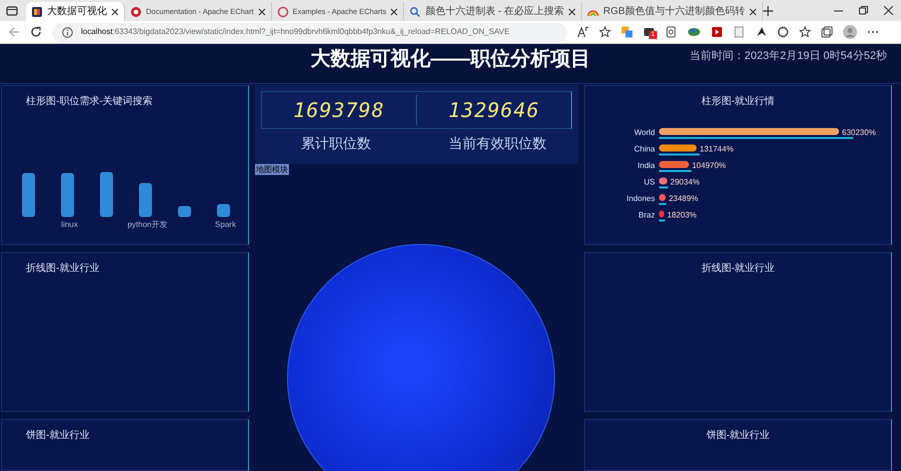 Image resolution: width=901 pixels, height=471 pixels. Describe the element at coordinates (850, 32) in the screenshot. I see `profile-avatar-icon` at that location.